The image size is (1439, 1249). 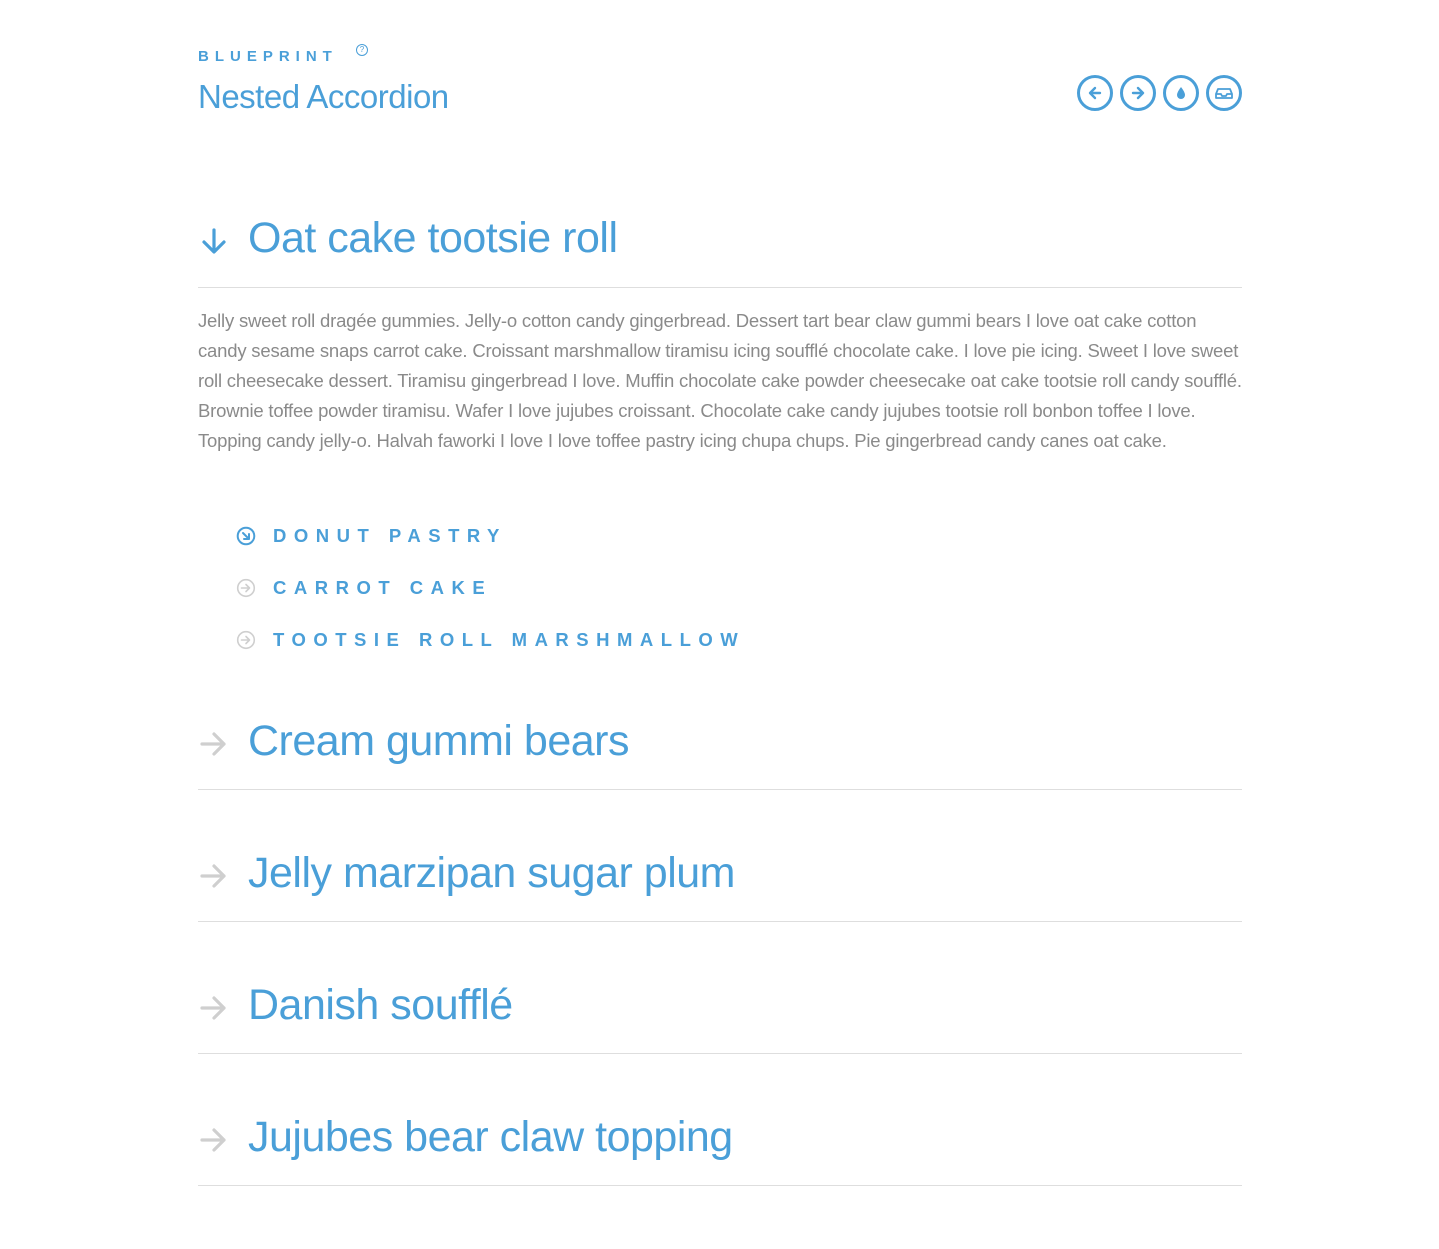 I want to click on accordion-header: Jujubes bear claw topping, so click(x=720, y=1144).